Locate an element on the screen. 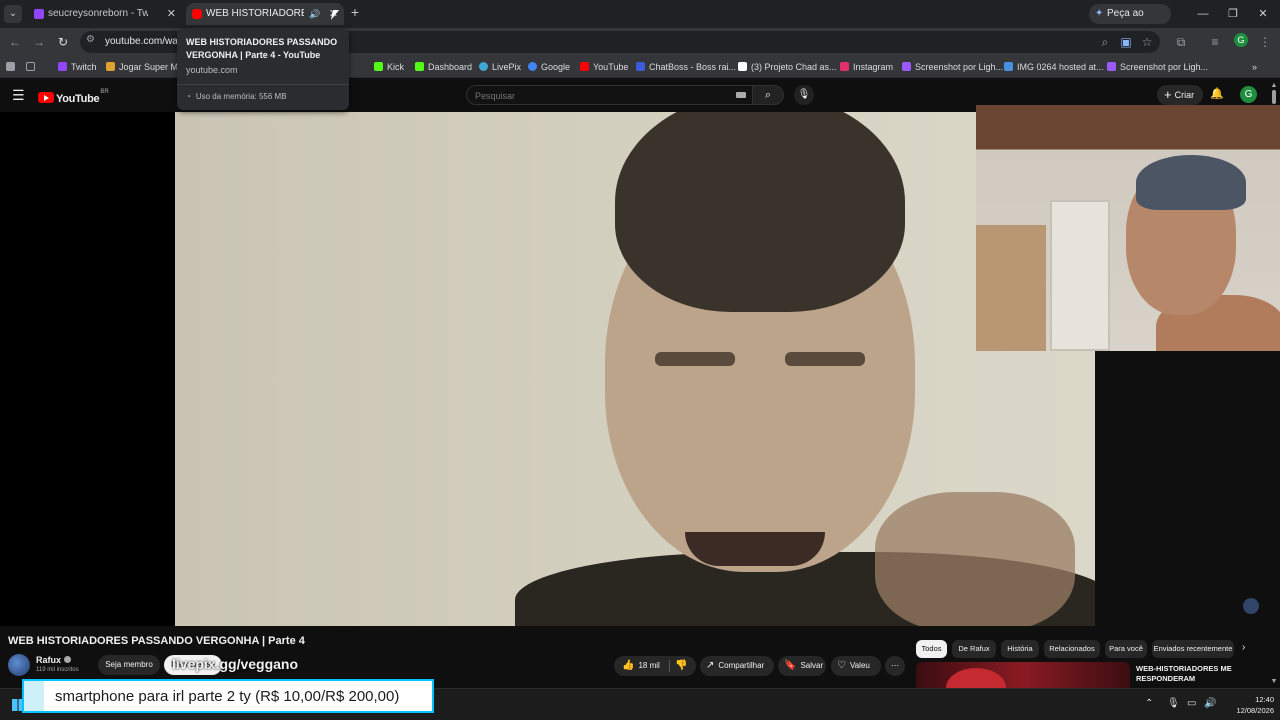 Image resolution: width=1280 pixels, height=720 pixels. more-actions-button: ⋯ is located at coordinates (895, 666).